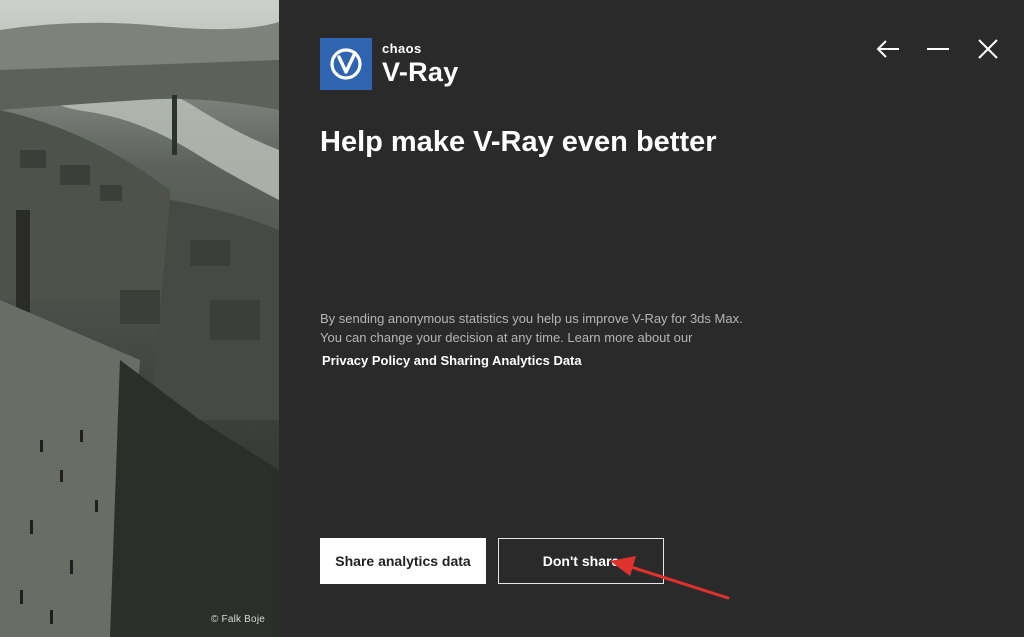  I want to click on window-controls, so click(938, 49).